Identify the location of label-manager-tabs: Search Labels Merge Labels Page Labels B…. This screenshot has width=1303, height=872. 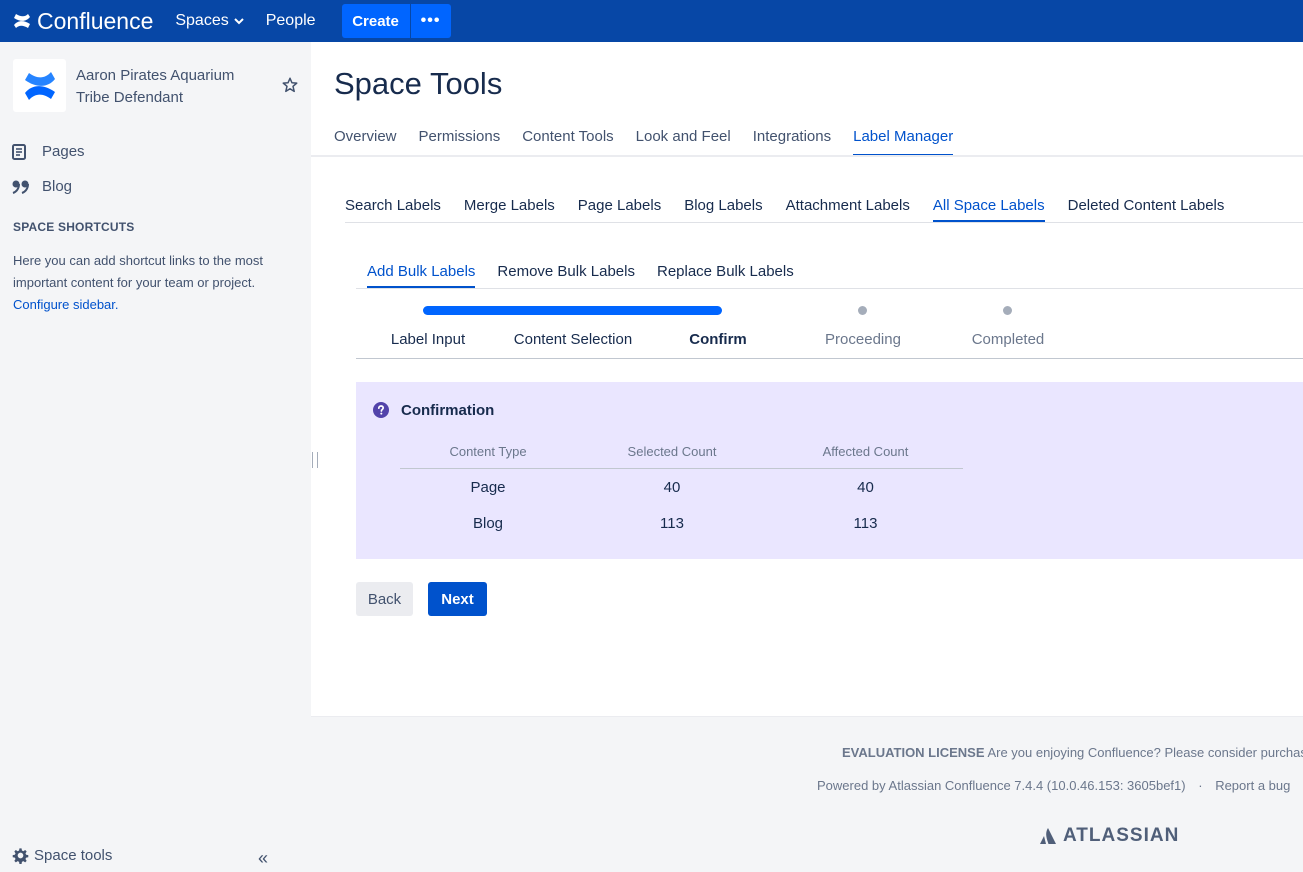
(796, 209).